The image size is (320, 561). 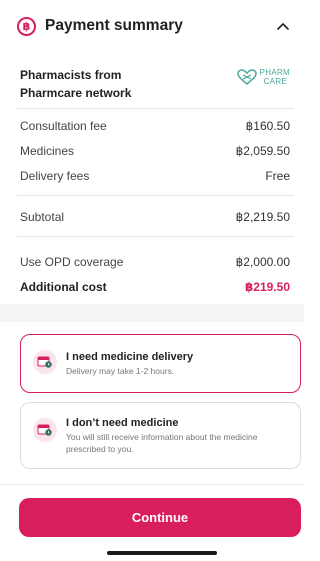 What do you see at coordinates (152, 313) in the screenshot?
I see `section-separator` at bounding box center [152, 313].